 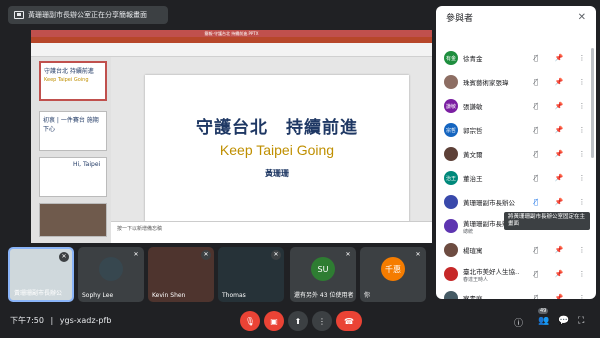 I want to click on participant-row: 治王 董治王 🎙̸ 📌 ⋮, so click(x=516, y=178).